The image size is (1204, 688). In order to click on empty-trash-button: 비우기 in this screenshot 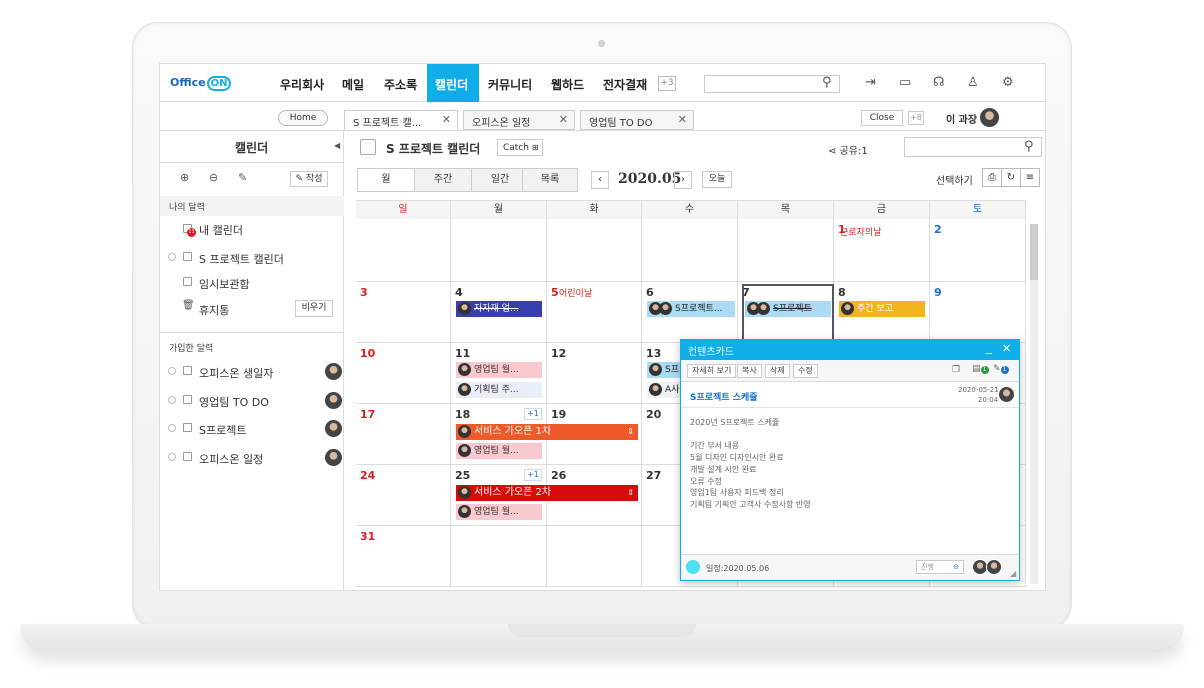, I will do `click(314, 308)`.